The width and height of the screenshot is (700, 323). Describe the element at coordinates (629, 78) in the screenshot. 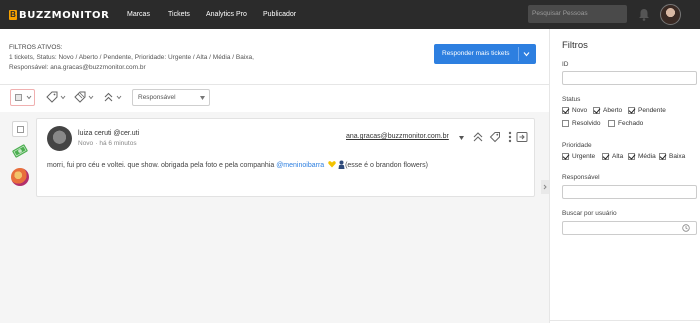

I see `id-input` at that location.